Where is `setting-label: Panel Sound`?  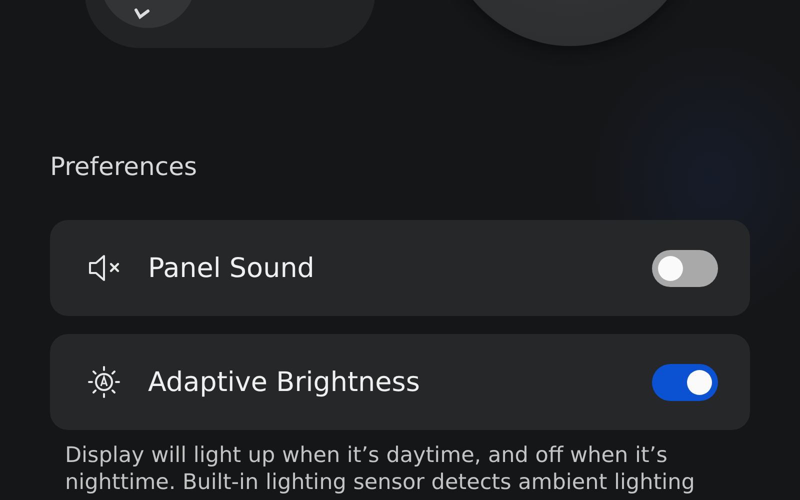
setting-label: Panel Sound is located at coordinates (232, 268).